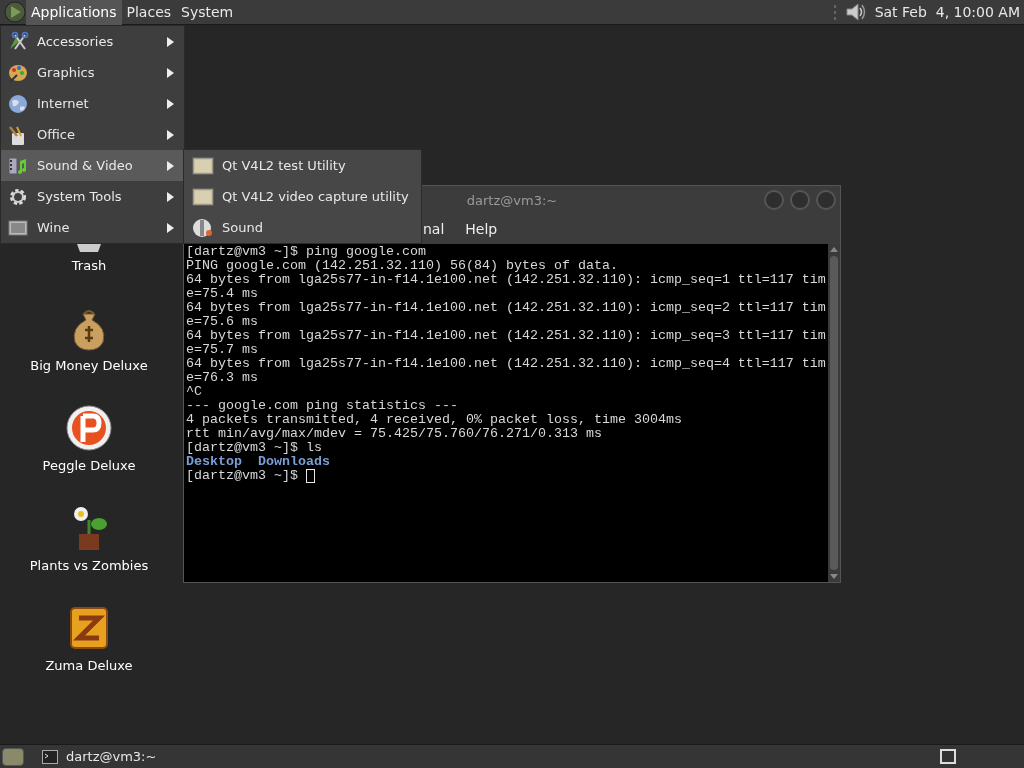  Describe the element at coordinates (800, 200) in the screenshot. I see `maximize-button` at that location.